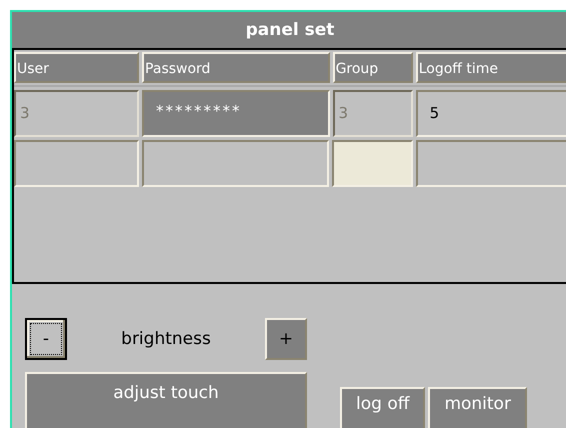 The image size is (566, 428). I want to click on action-button: monitor, so click(477, 407).